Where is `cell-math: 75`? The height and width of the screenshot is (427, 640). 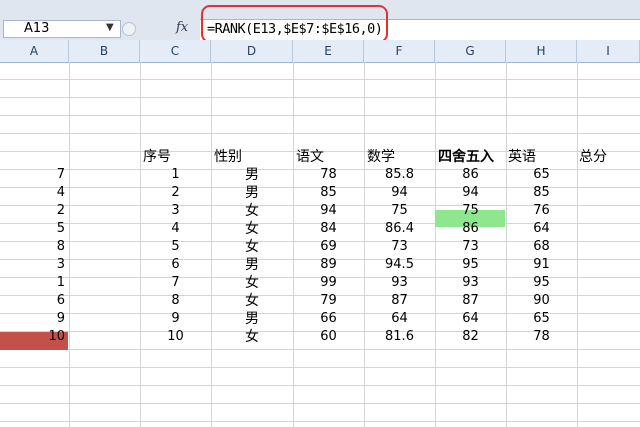 cell-math: 75 is located at coordinates (399, 211).